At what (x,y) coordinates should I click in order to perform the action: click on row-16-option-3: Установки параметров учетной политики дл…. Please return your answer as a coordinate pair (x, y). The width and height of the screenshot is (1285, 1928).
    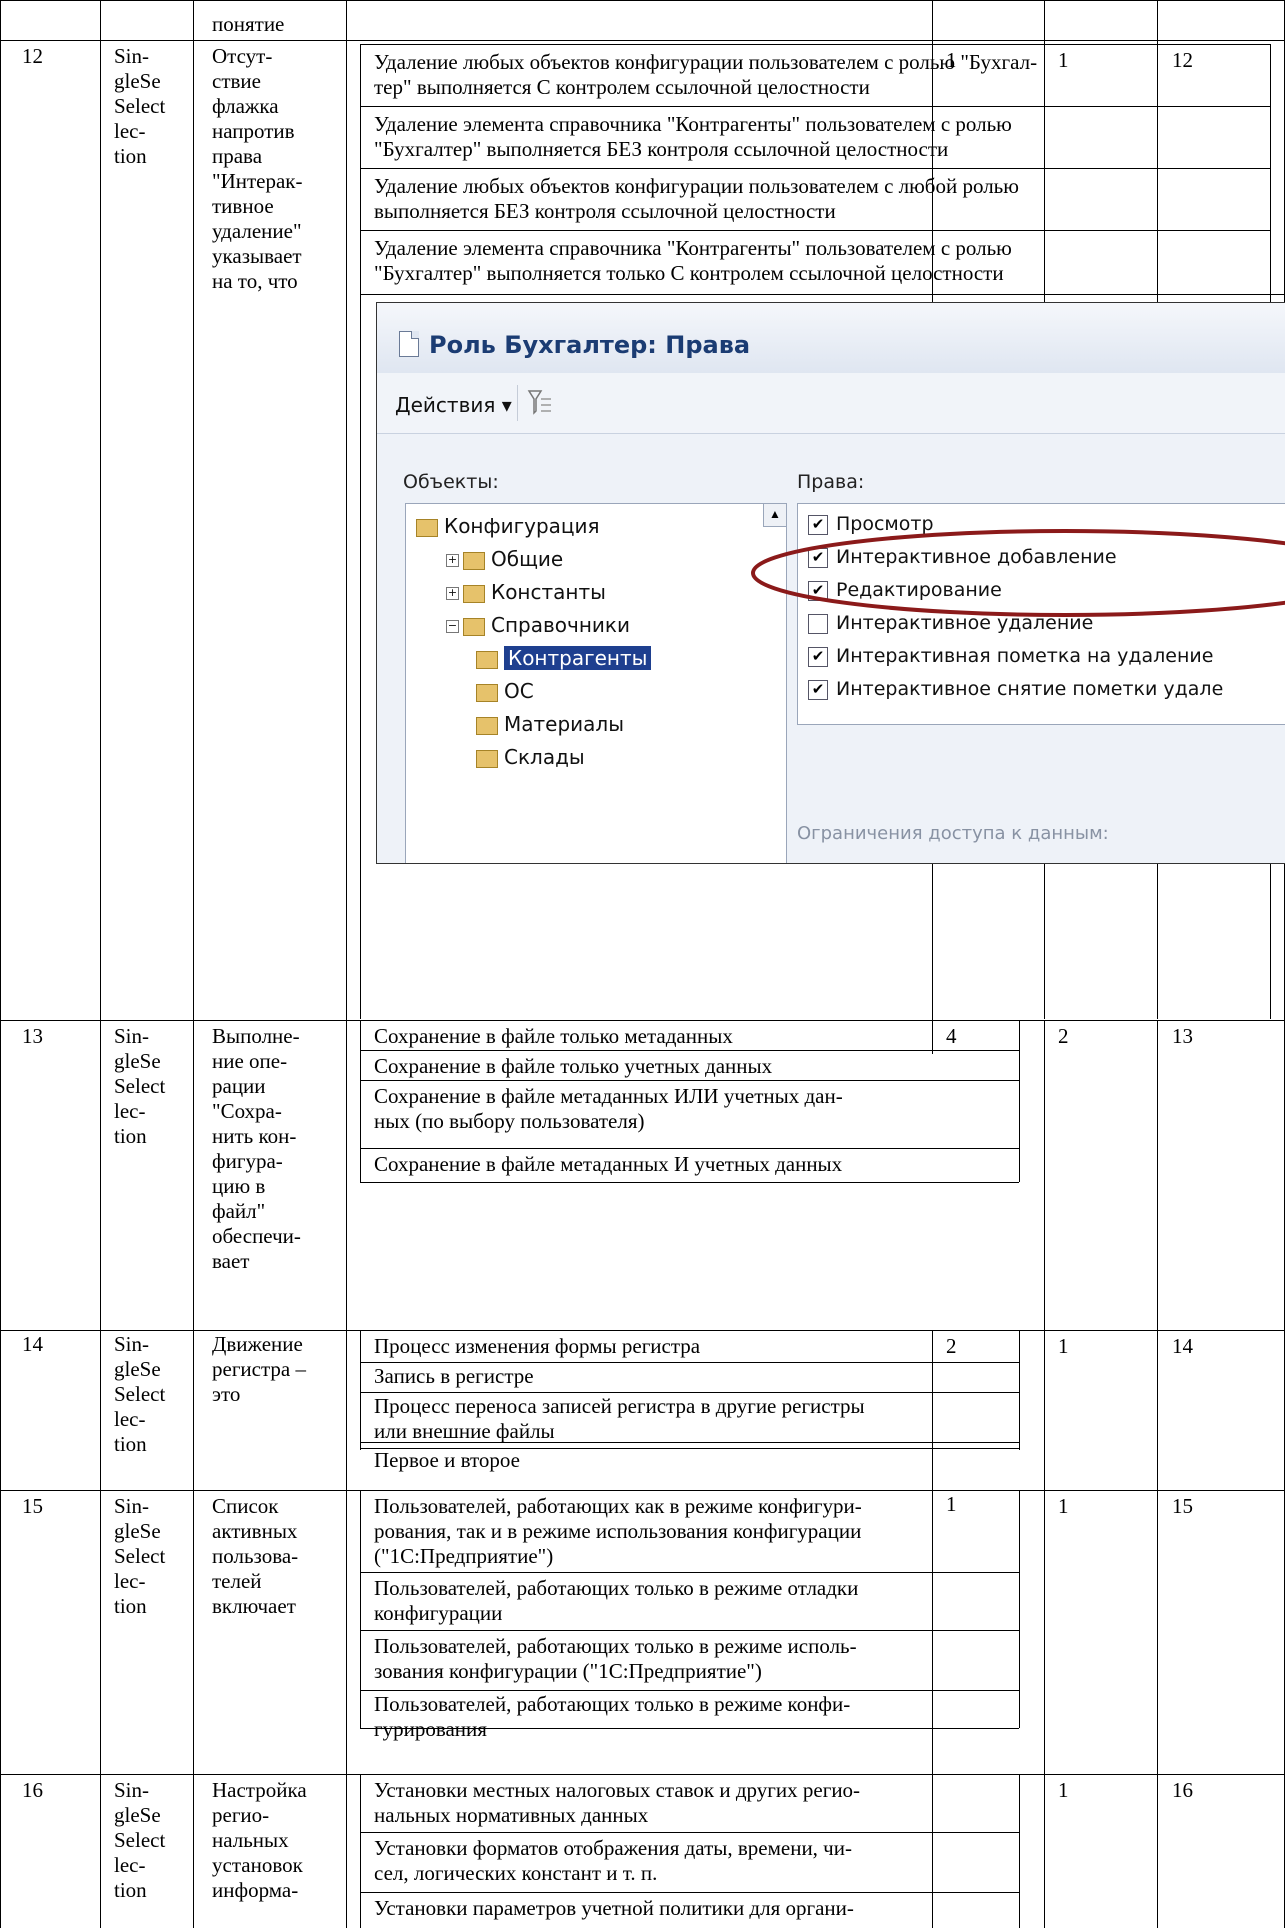
    Looking at the image, I should click on (614, 1908).